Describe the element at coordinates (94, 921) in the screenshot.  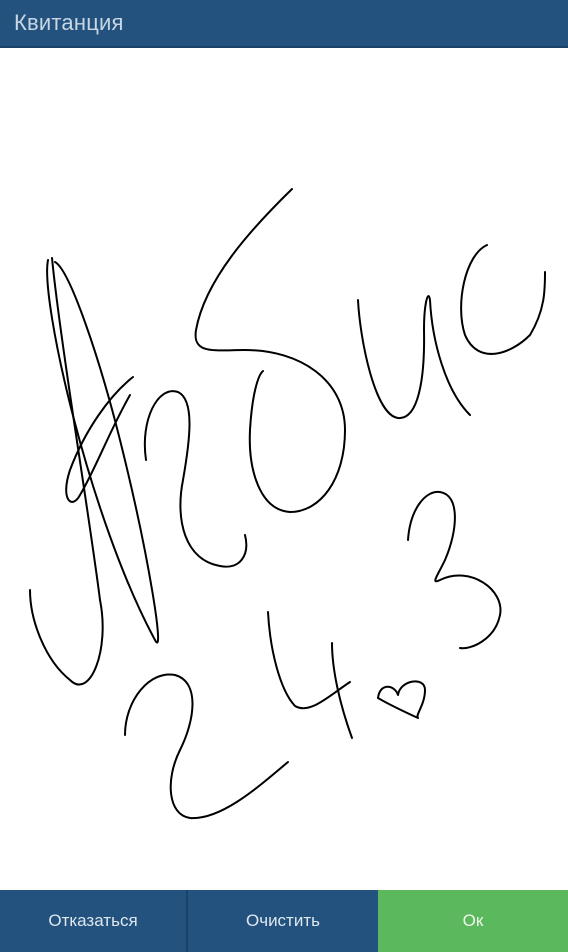
I see `refuse-button: Отказаться` at that location.